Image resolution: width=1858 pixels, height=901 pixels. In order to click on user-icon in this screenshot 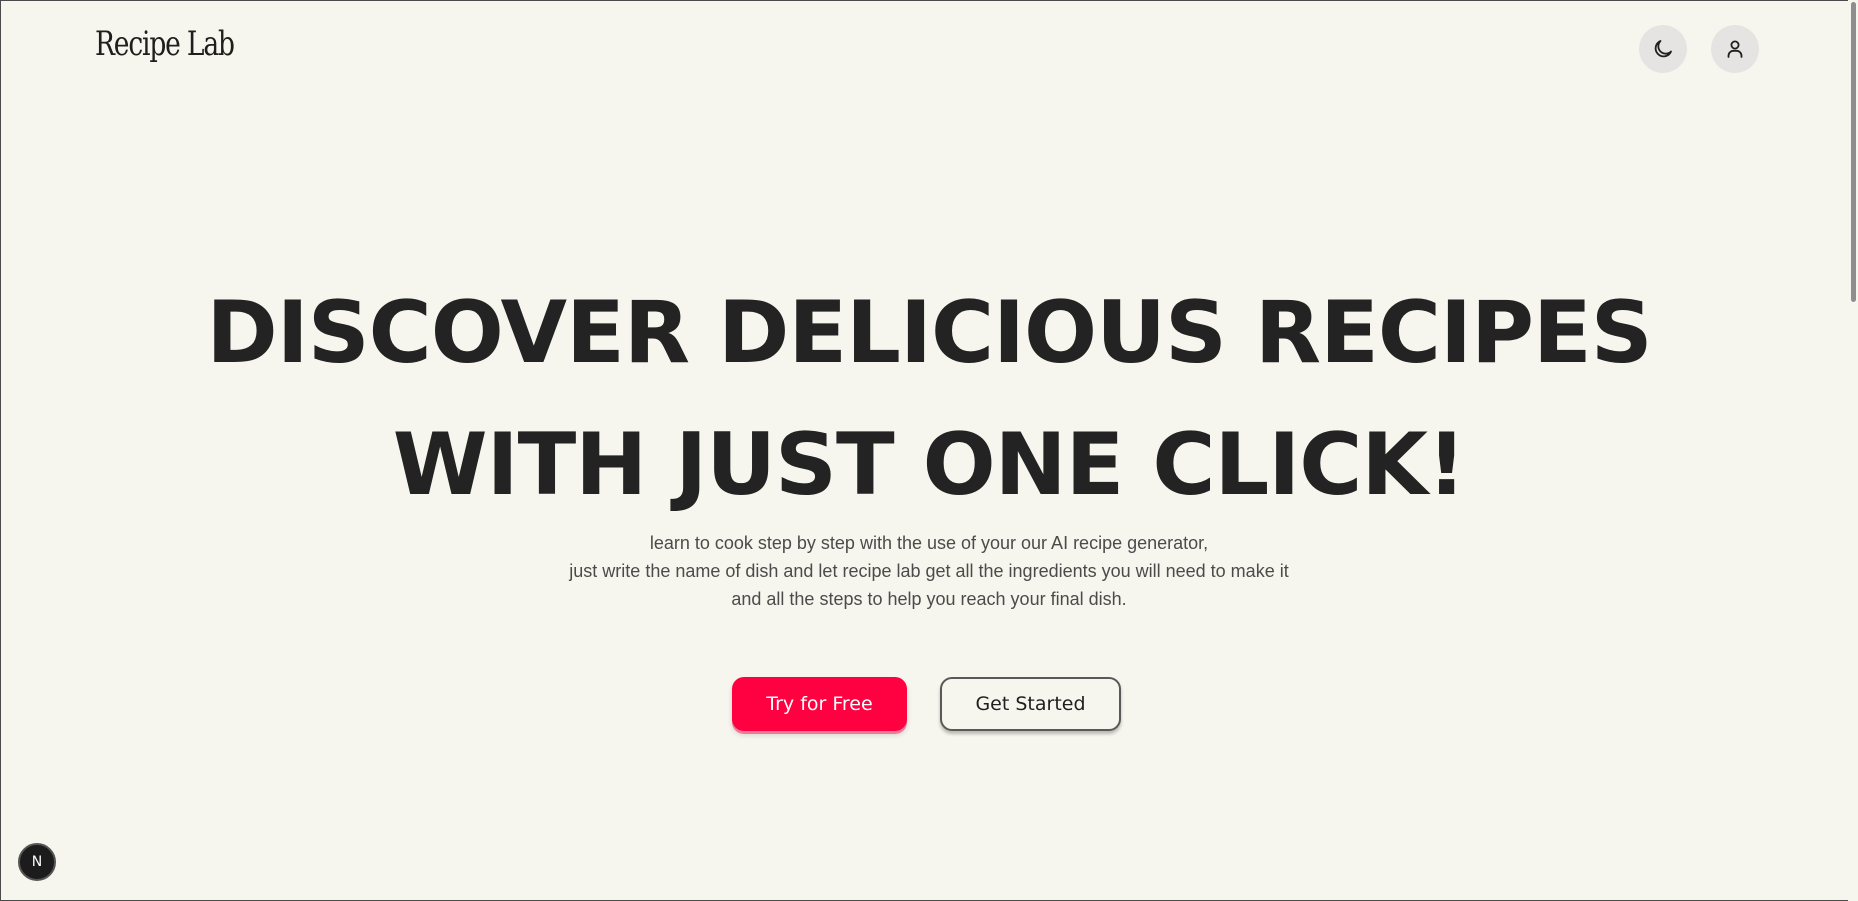, I will do `click(1735, 49)`.